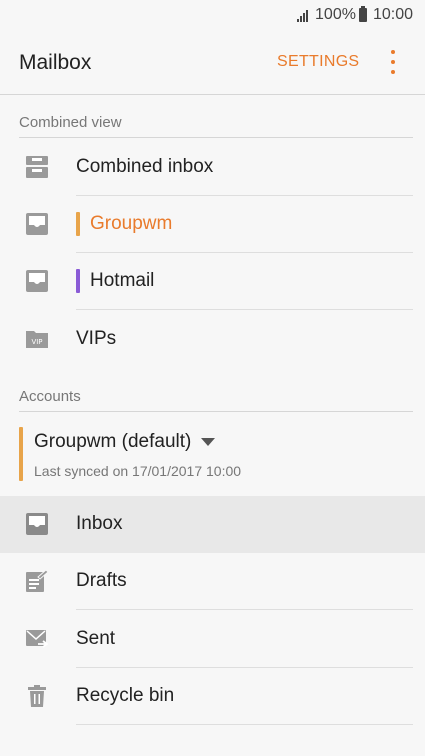 This screenshot has height=756, width=425. What do you see at coordinates (212, 281) in the screenshot?
I see `combined-hotmail-item: Hotmail` at bounding box center [212, 281].